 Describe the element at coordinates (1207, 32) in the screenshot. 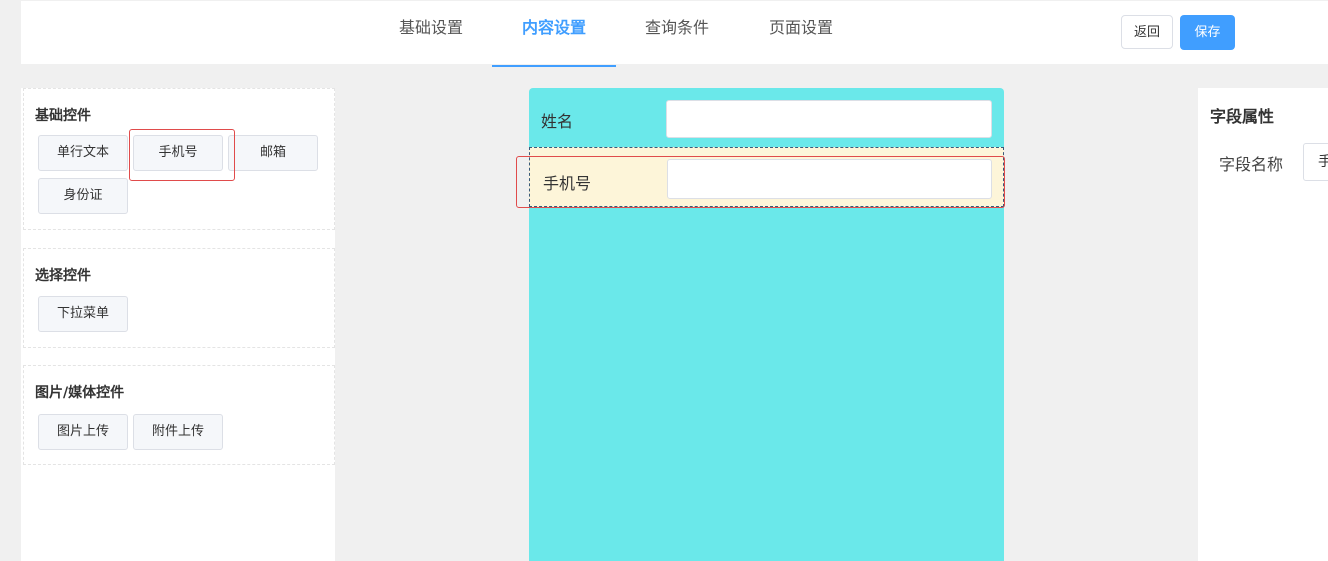

I see `save-button: 保存` at that location.